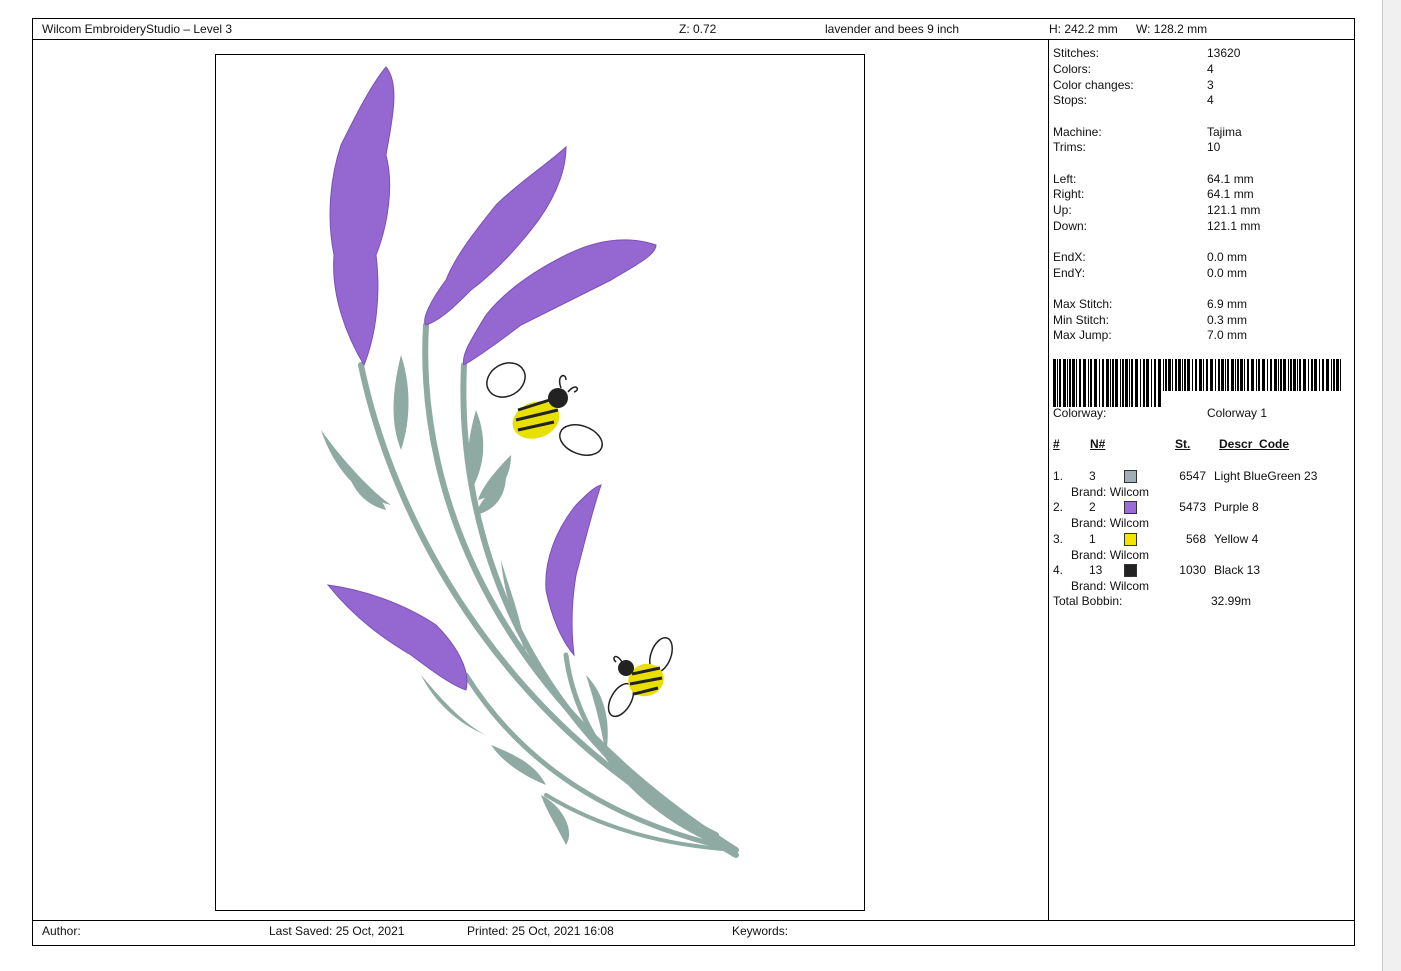  Describe the element at coordinates (1088, 601) in the screenshot. I see `total-bobbin-label: Total Bobbin:` at that location.